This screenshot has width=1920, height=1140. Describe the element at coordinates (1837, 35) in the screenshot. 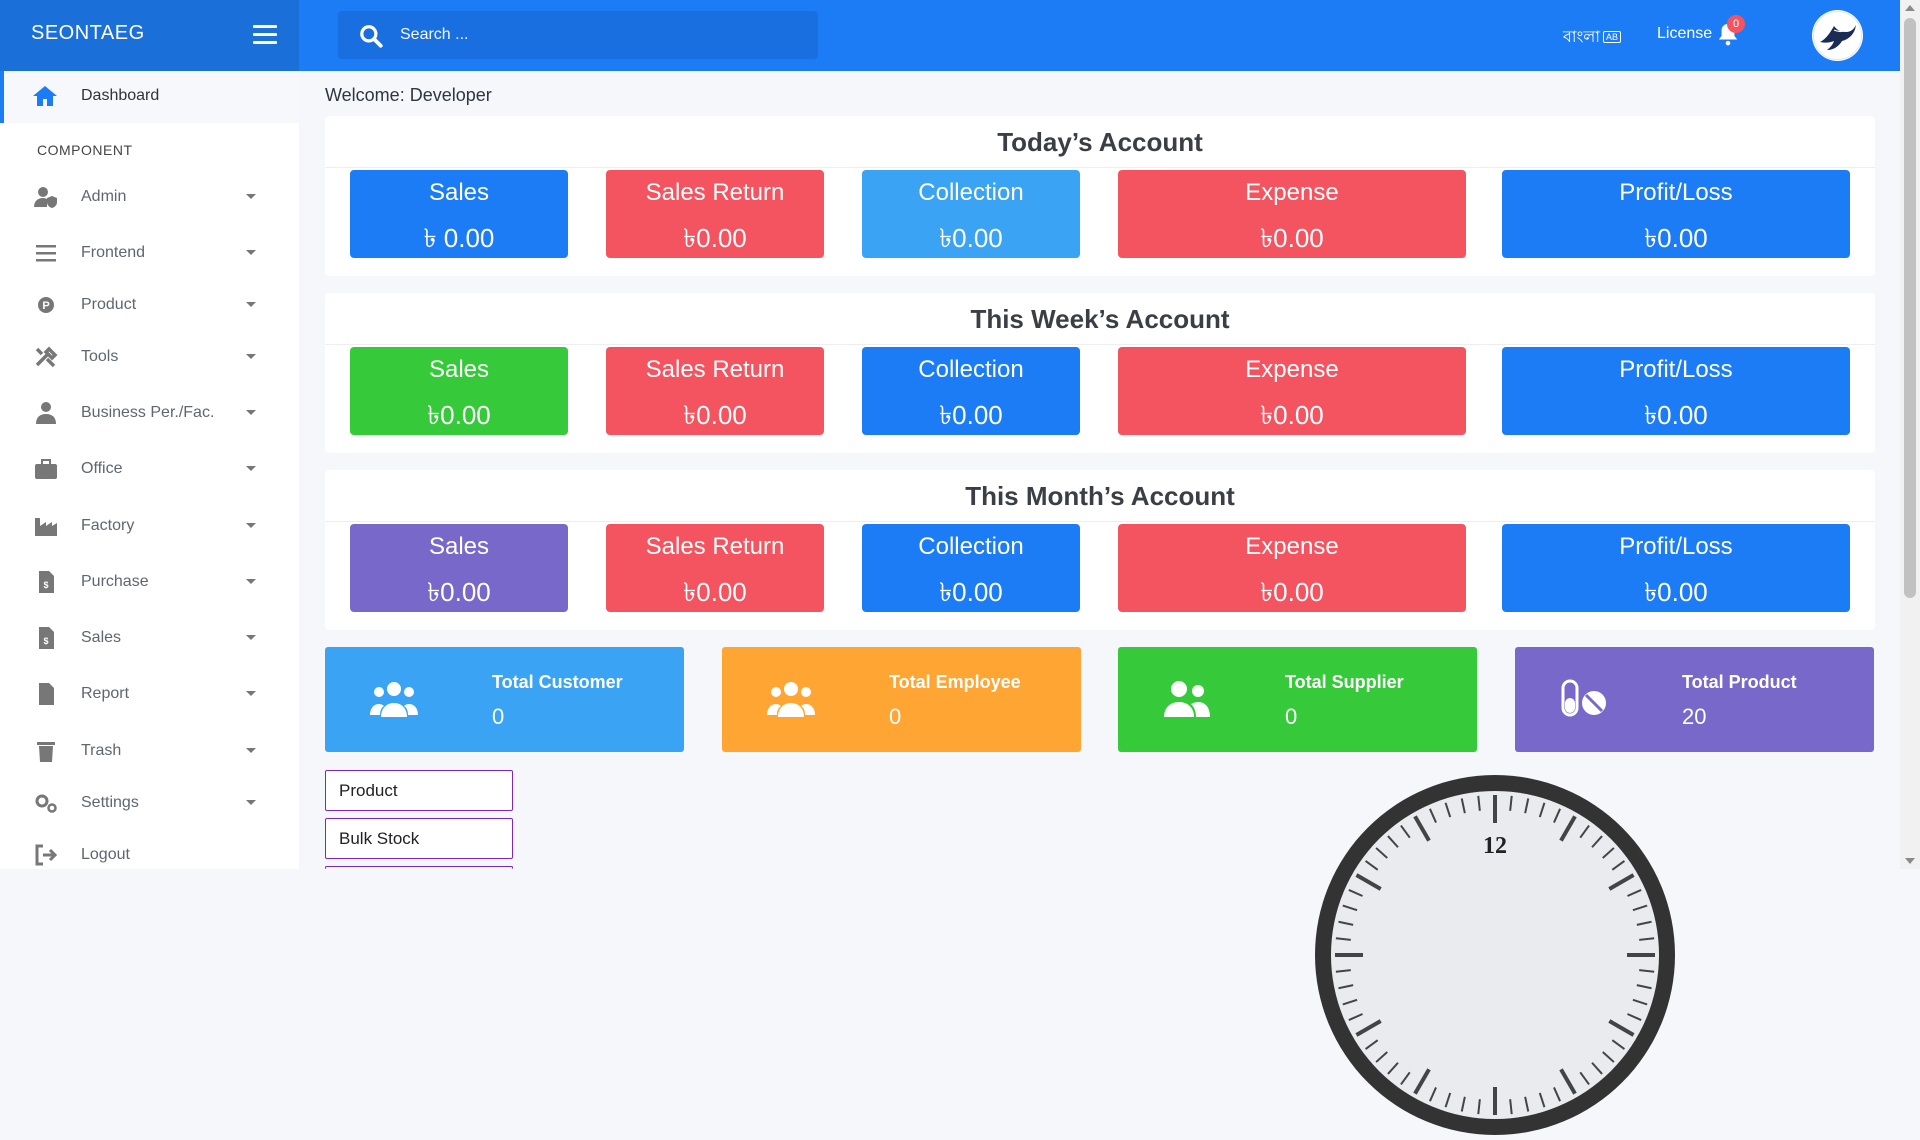

I see `avatar` at that location.